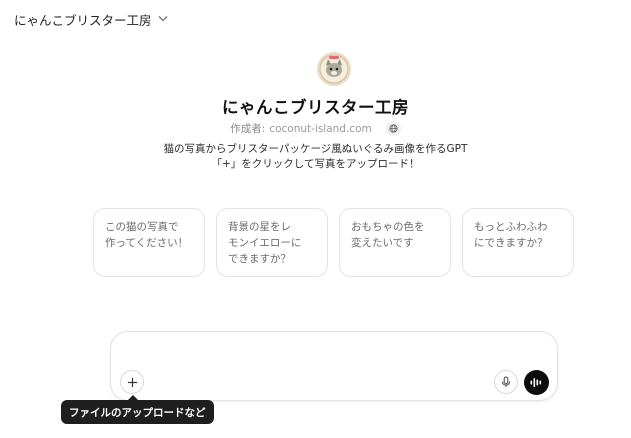 The image size is (631, 438). I want to click on gpt-title-dropdown: にゃんこブリスター工房, so click(91, 19).